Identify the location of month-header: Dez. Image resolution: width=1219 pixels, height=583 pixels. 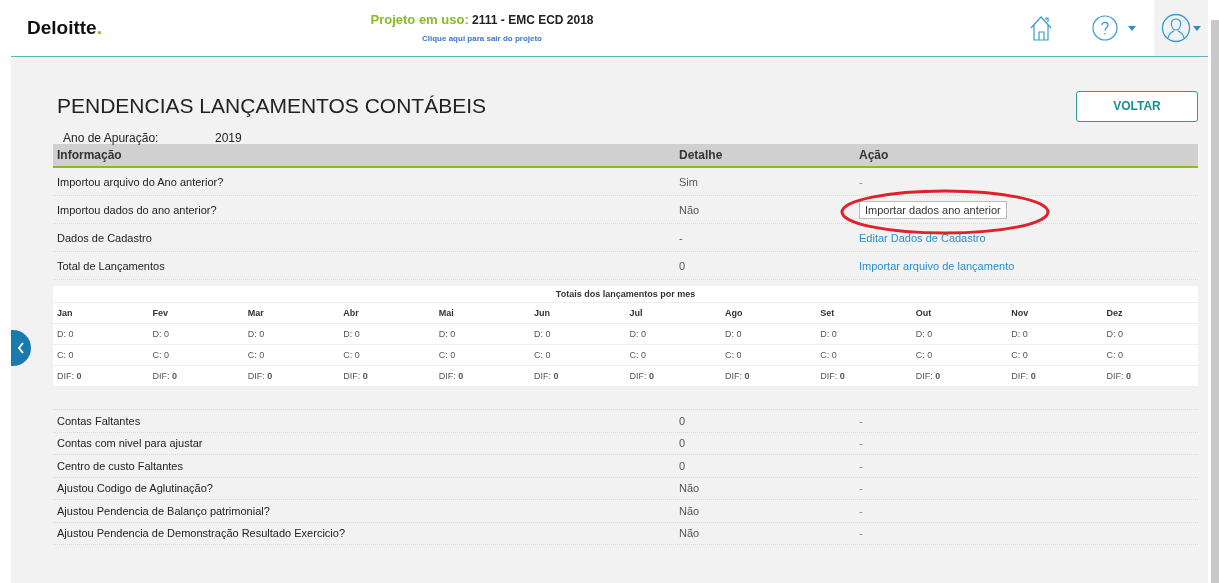
(1150, 313).